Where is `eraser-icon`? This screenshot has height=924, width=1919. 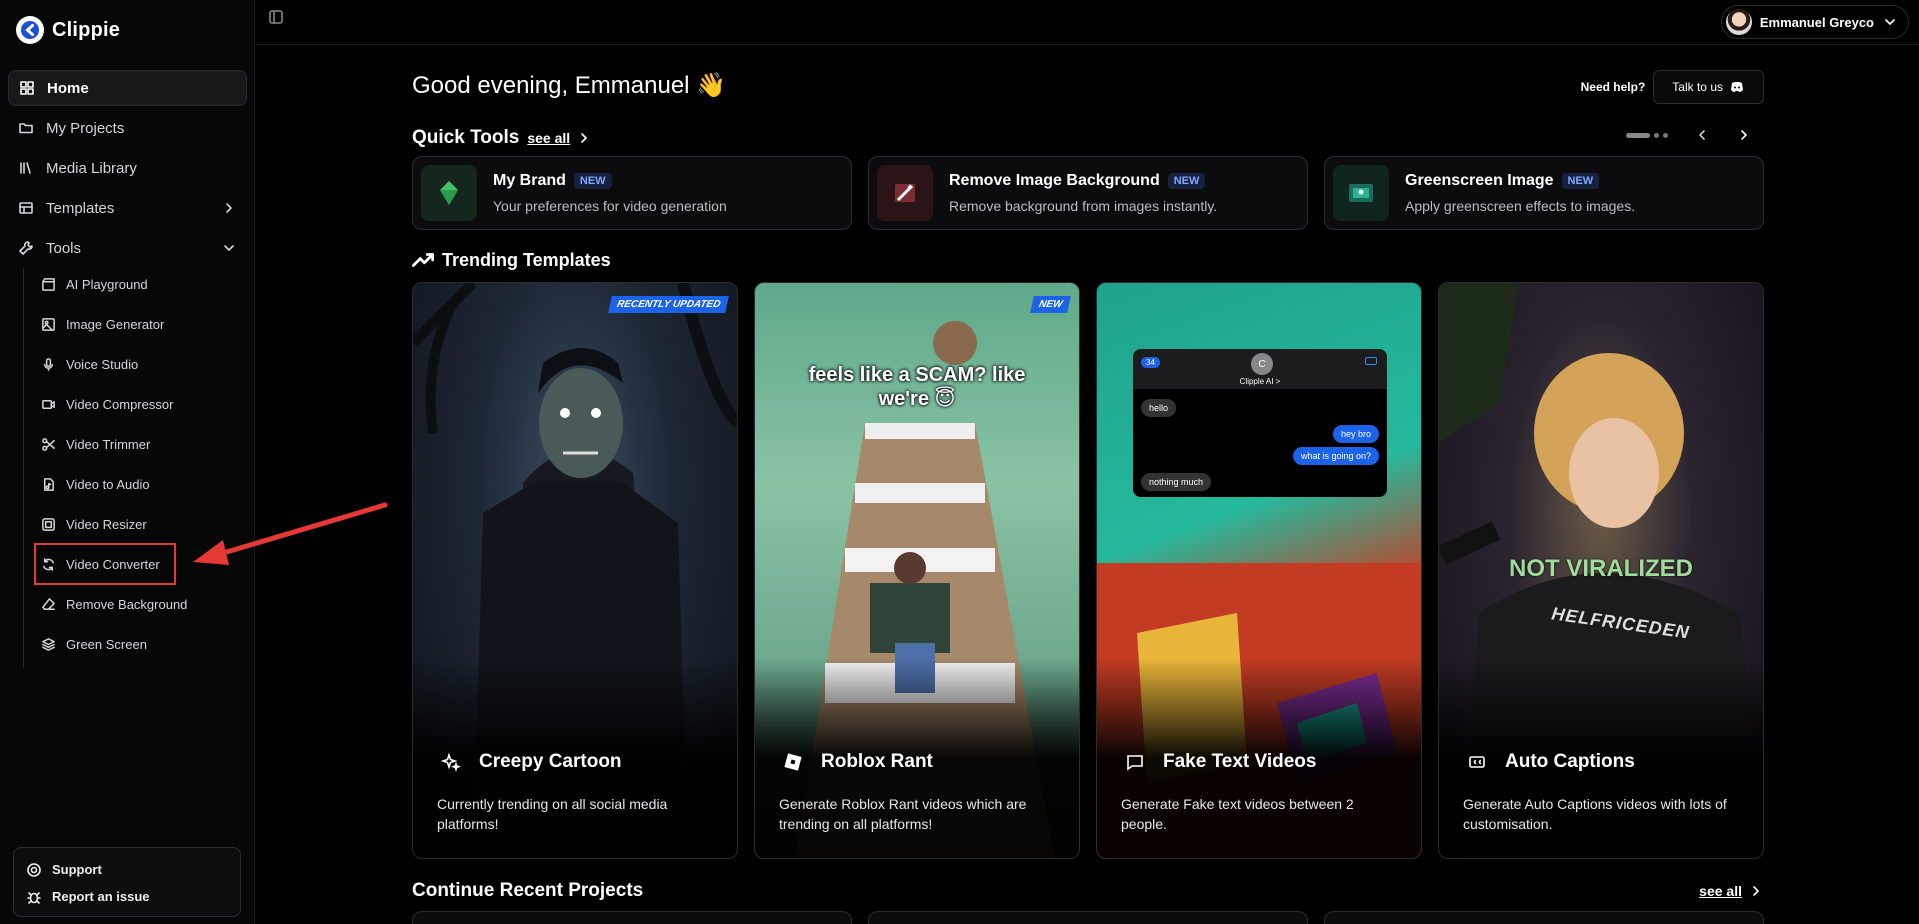
eraser-icon is located at coordinates (48, 604).